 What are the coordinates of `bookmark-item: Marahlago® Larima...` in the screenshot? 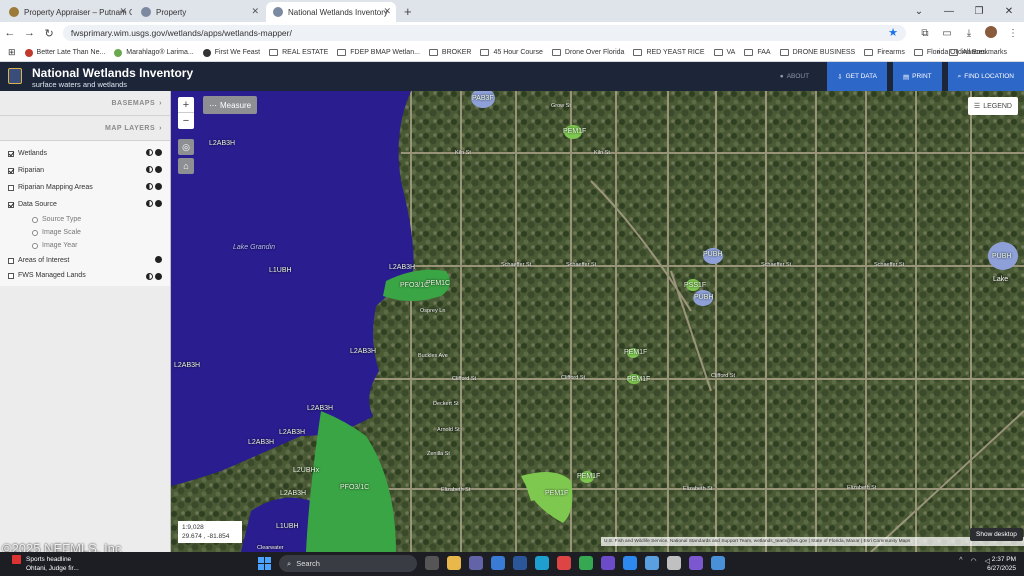 It's located at (154, 52).